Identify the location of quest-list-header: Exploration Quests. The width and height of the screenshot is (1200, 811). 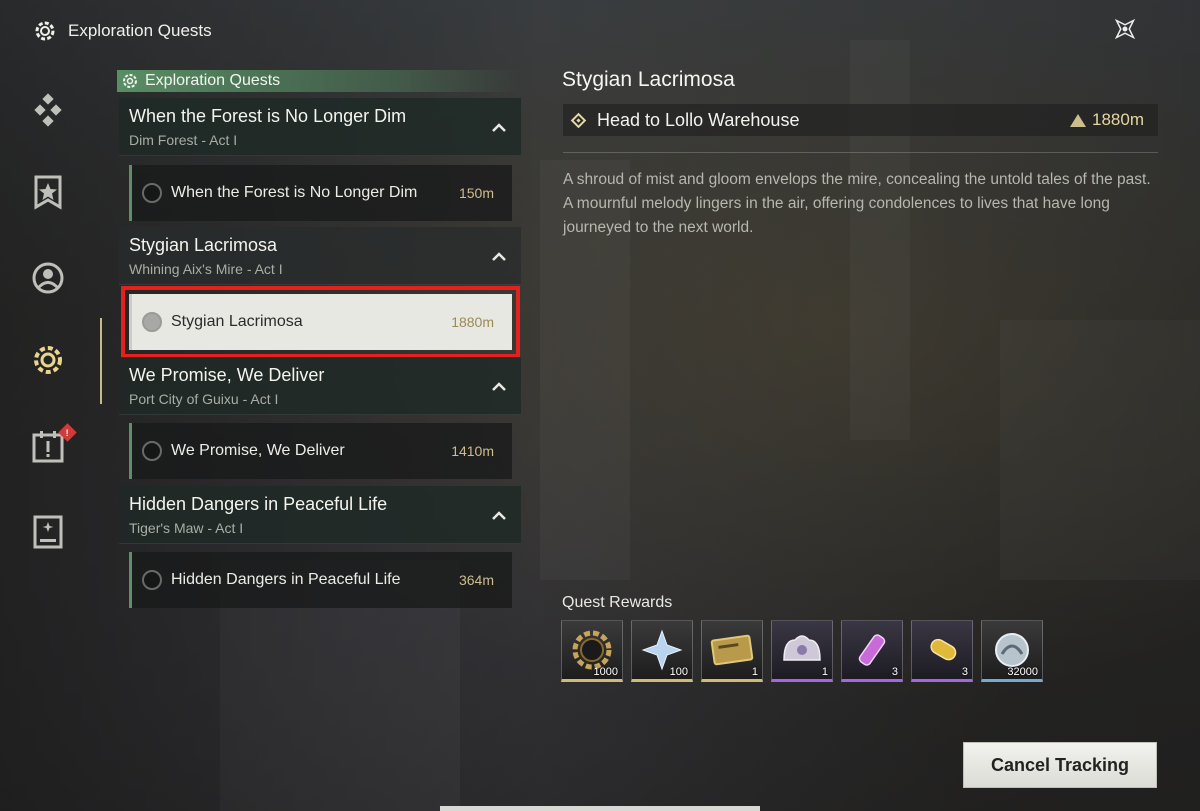
(318, 81).